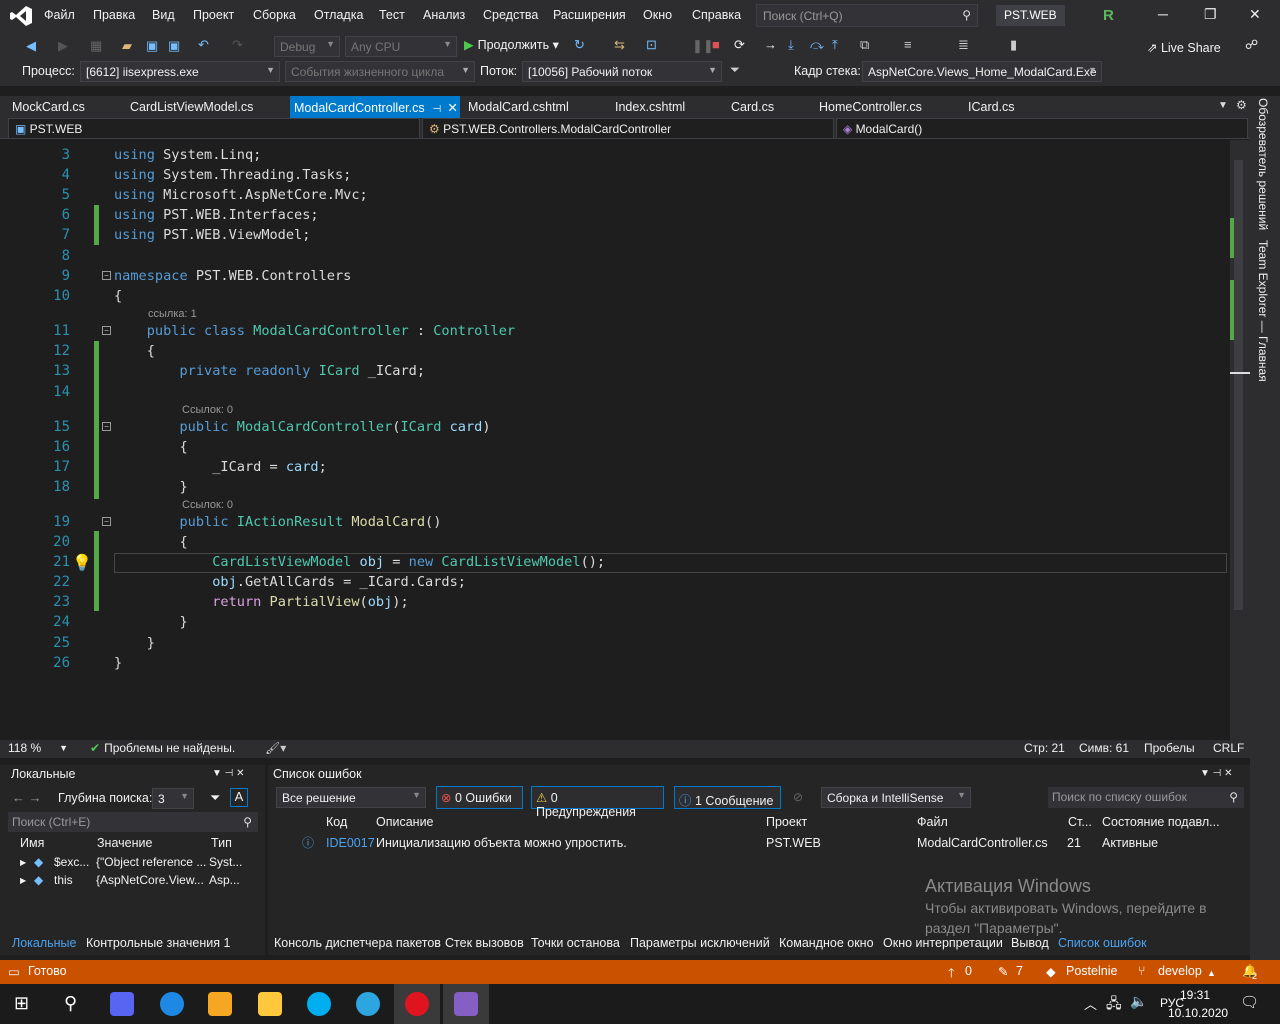  I want to click on code-line: obj.GetAllCards = _ICard.Cards;, so click(290, 582).